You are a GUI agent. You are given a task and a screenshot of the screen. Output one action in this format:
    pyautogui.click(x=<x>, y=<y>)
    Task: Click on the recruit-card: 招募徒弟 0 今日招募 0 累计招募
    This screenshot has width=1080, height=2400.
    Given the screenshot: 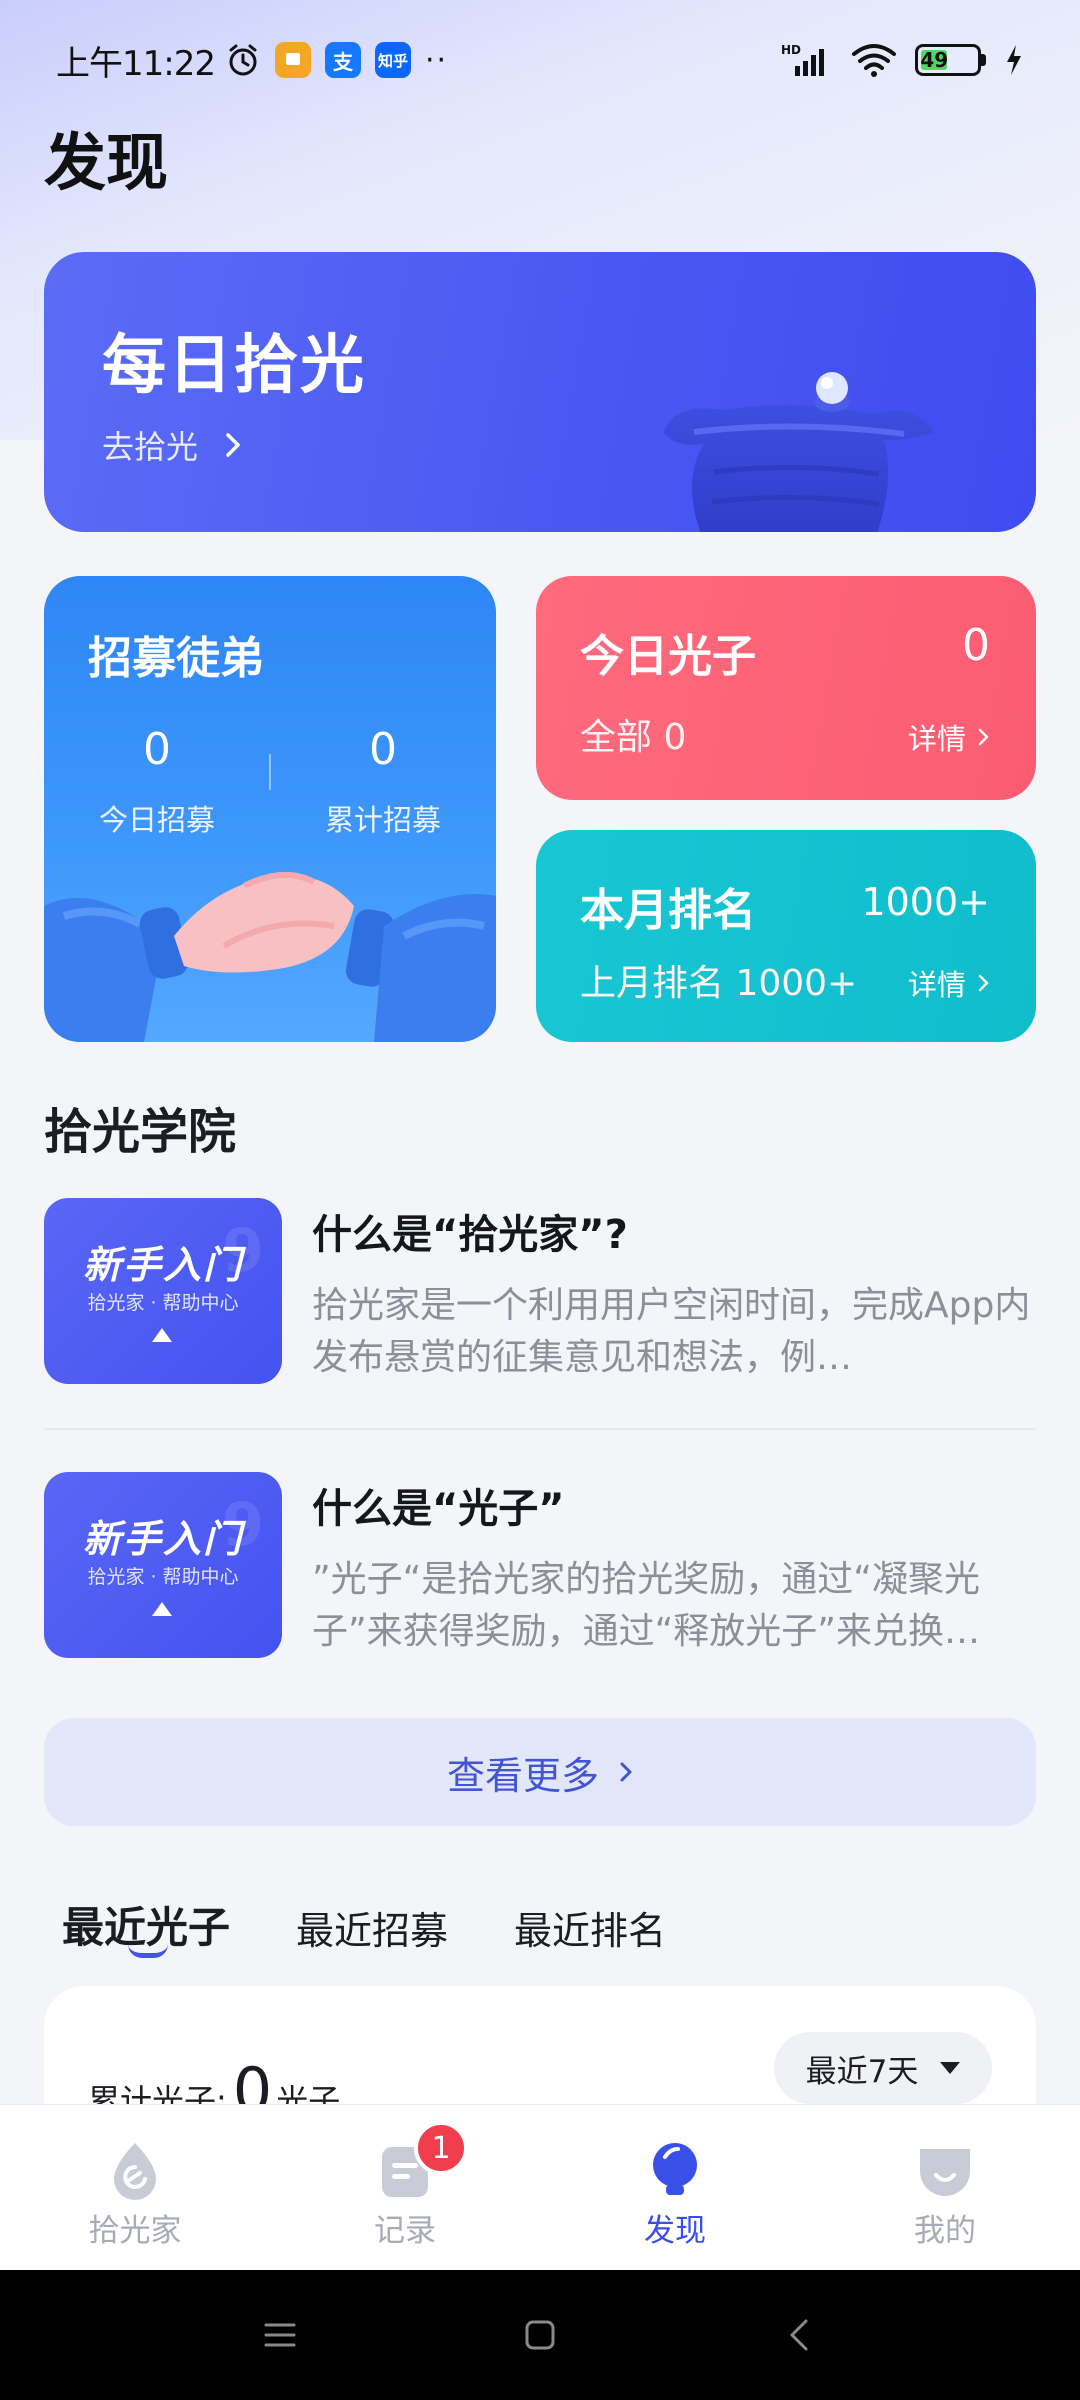 What is the action you would take?
    pyautogui.click(x=270, y=809)
    